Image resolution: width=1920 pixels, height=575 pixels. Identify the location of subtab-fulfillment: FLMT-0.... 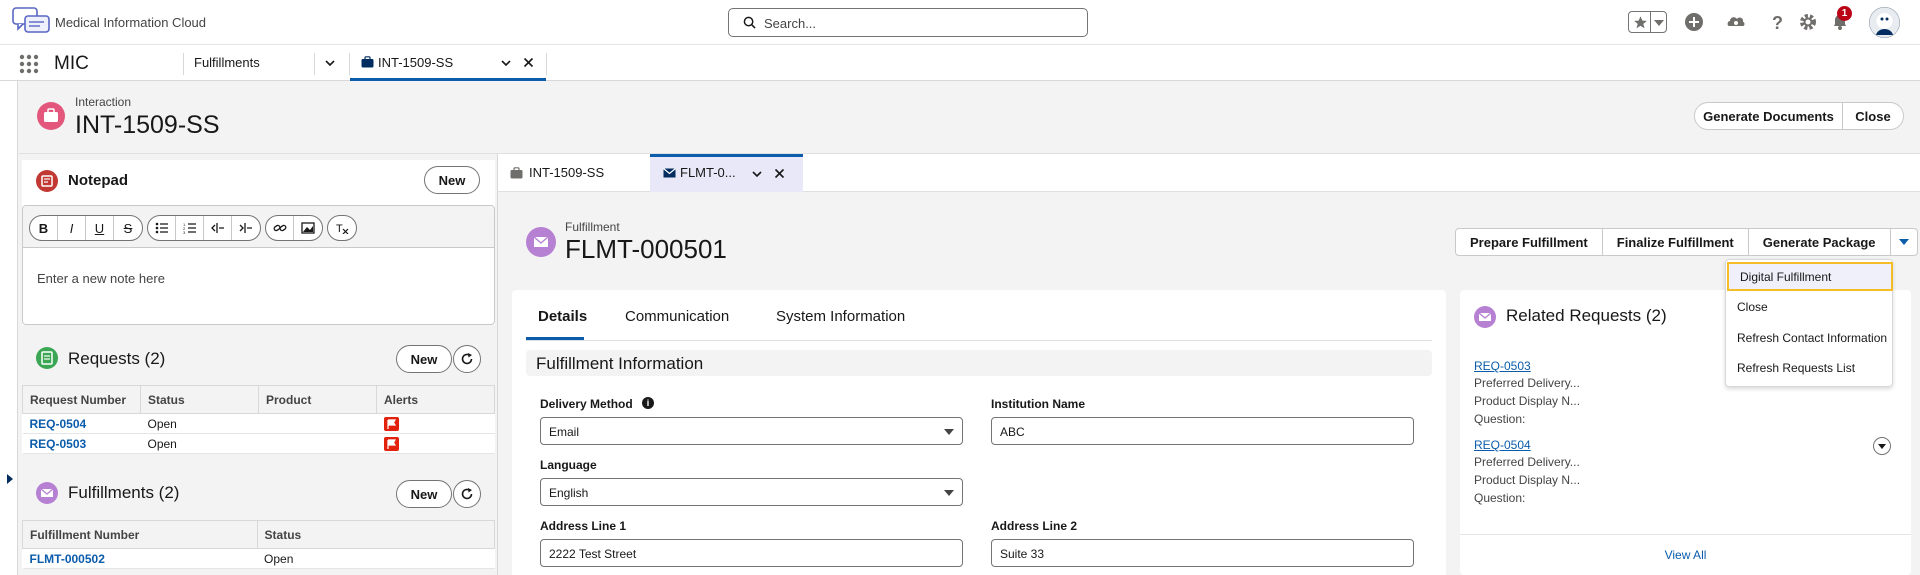
(726, 173).